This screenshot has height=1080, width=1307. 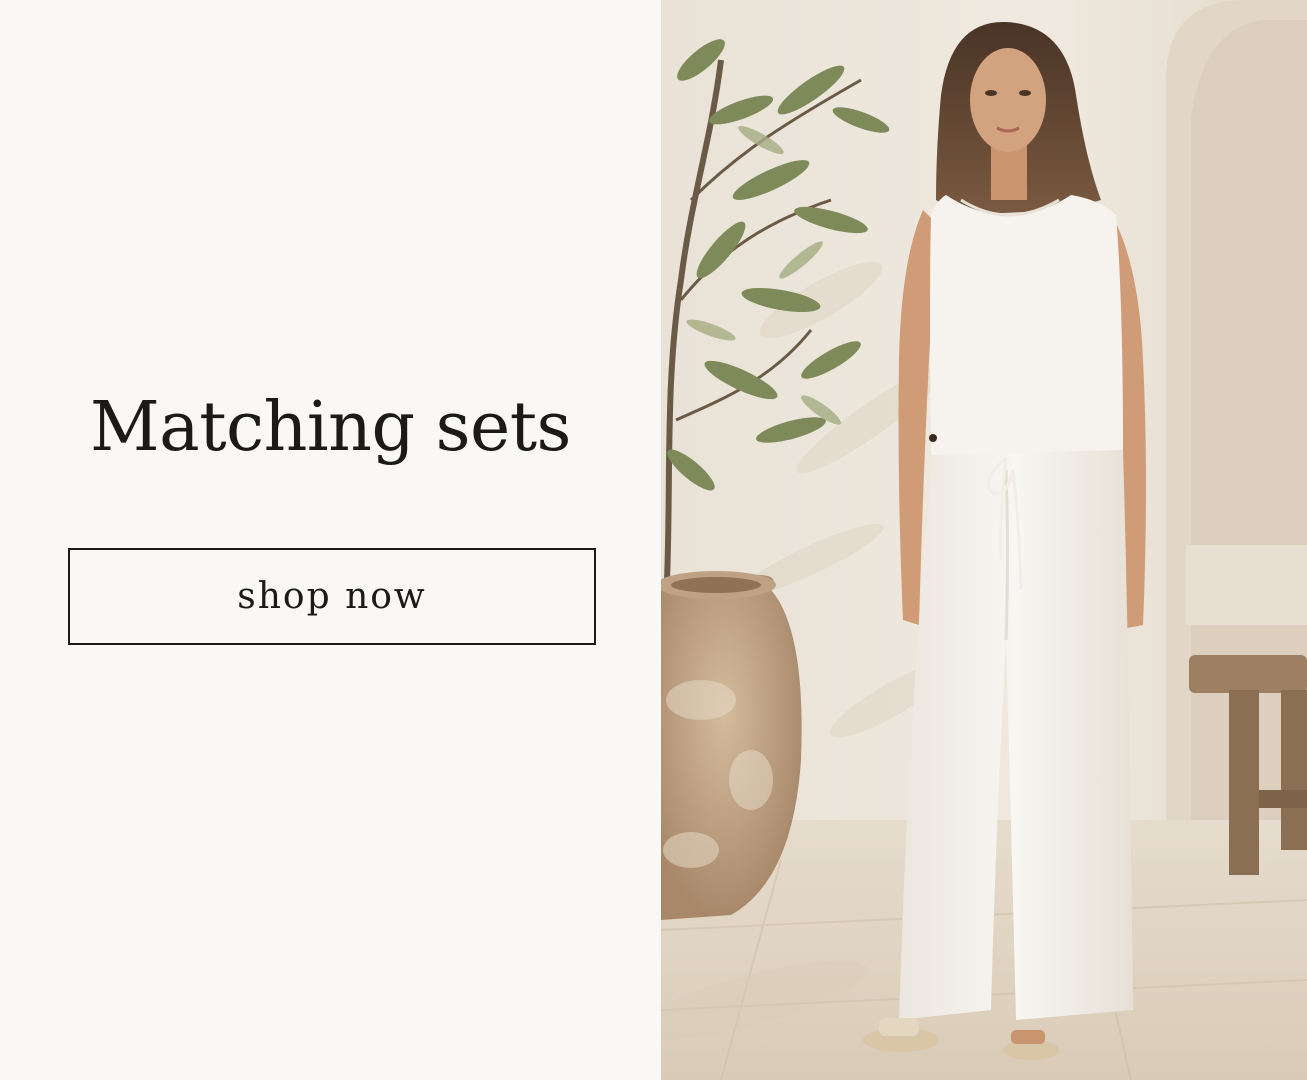 What do you see at coordinates (1246, 585) in the screenshot?
I see `wall-ledge` at bounding box center [1246, 585].